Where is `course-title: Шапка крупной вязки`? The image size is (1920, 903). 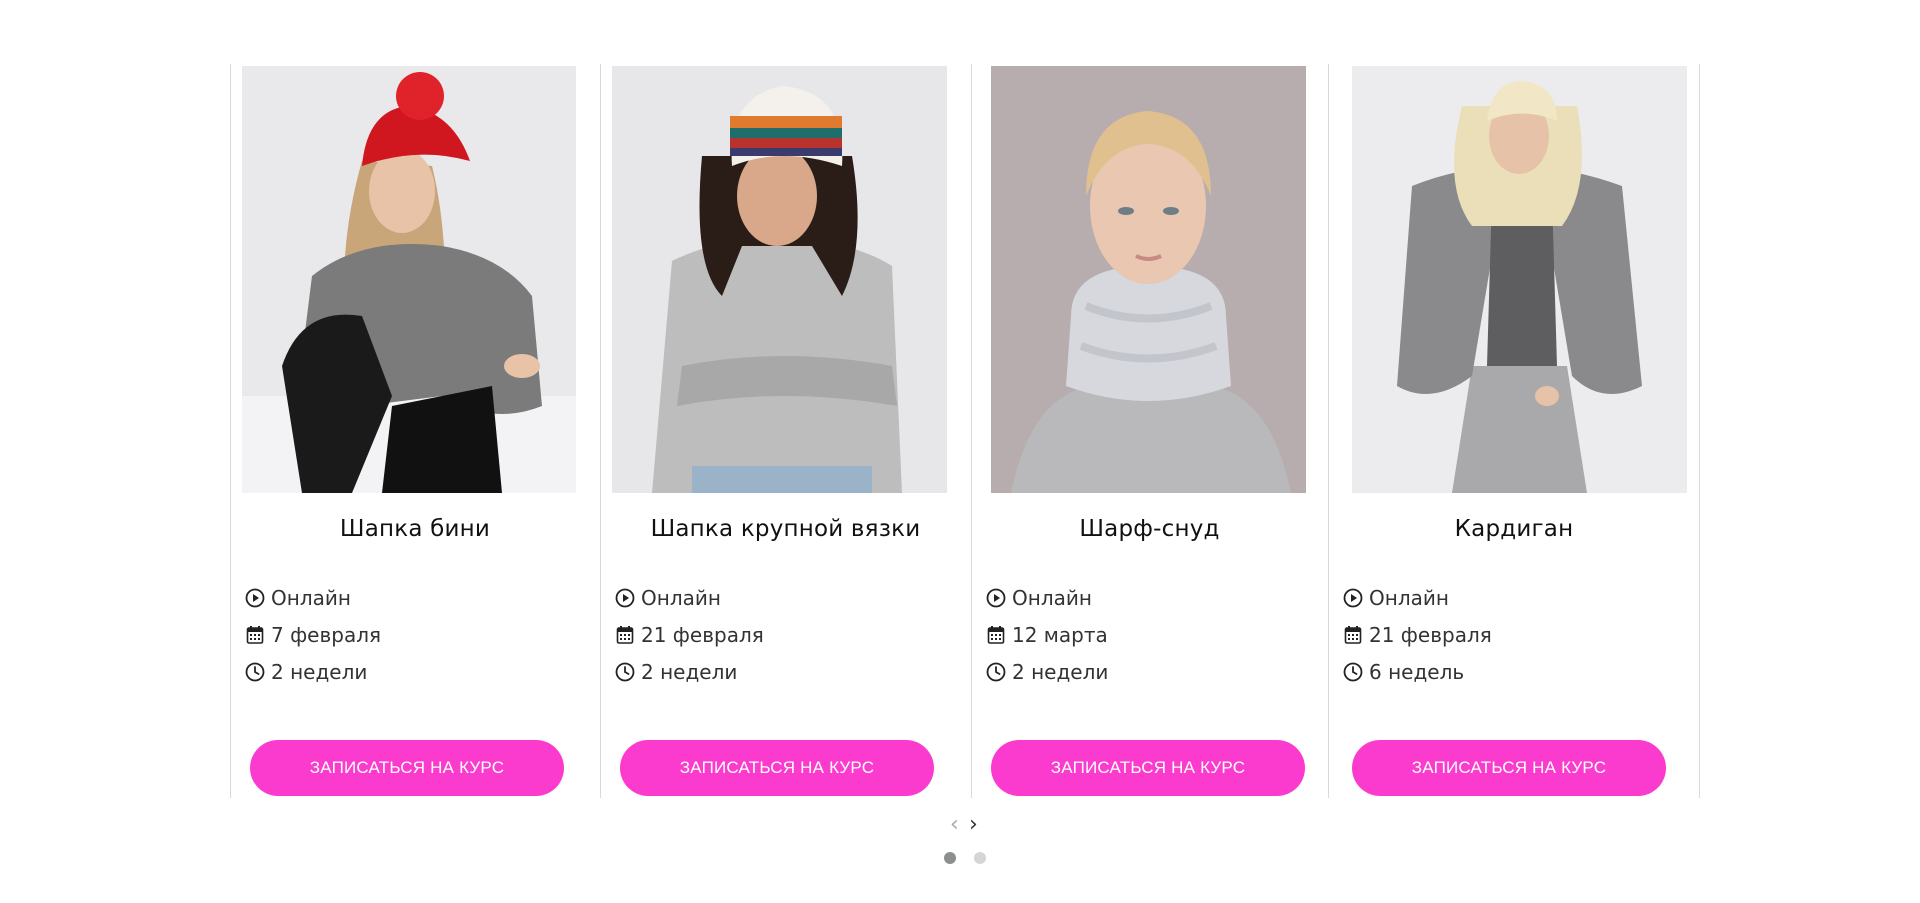 course-title: Шапка крупной вязки is located at coordinates (785, 529).